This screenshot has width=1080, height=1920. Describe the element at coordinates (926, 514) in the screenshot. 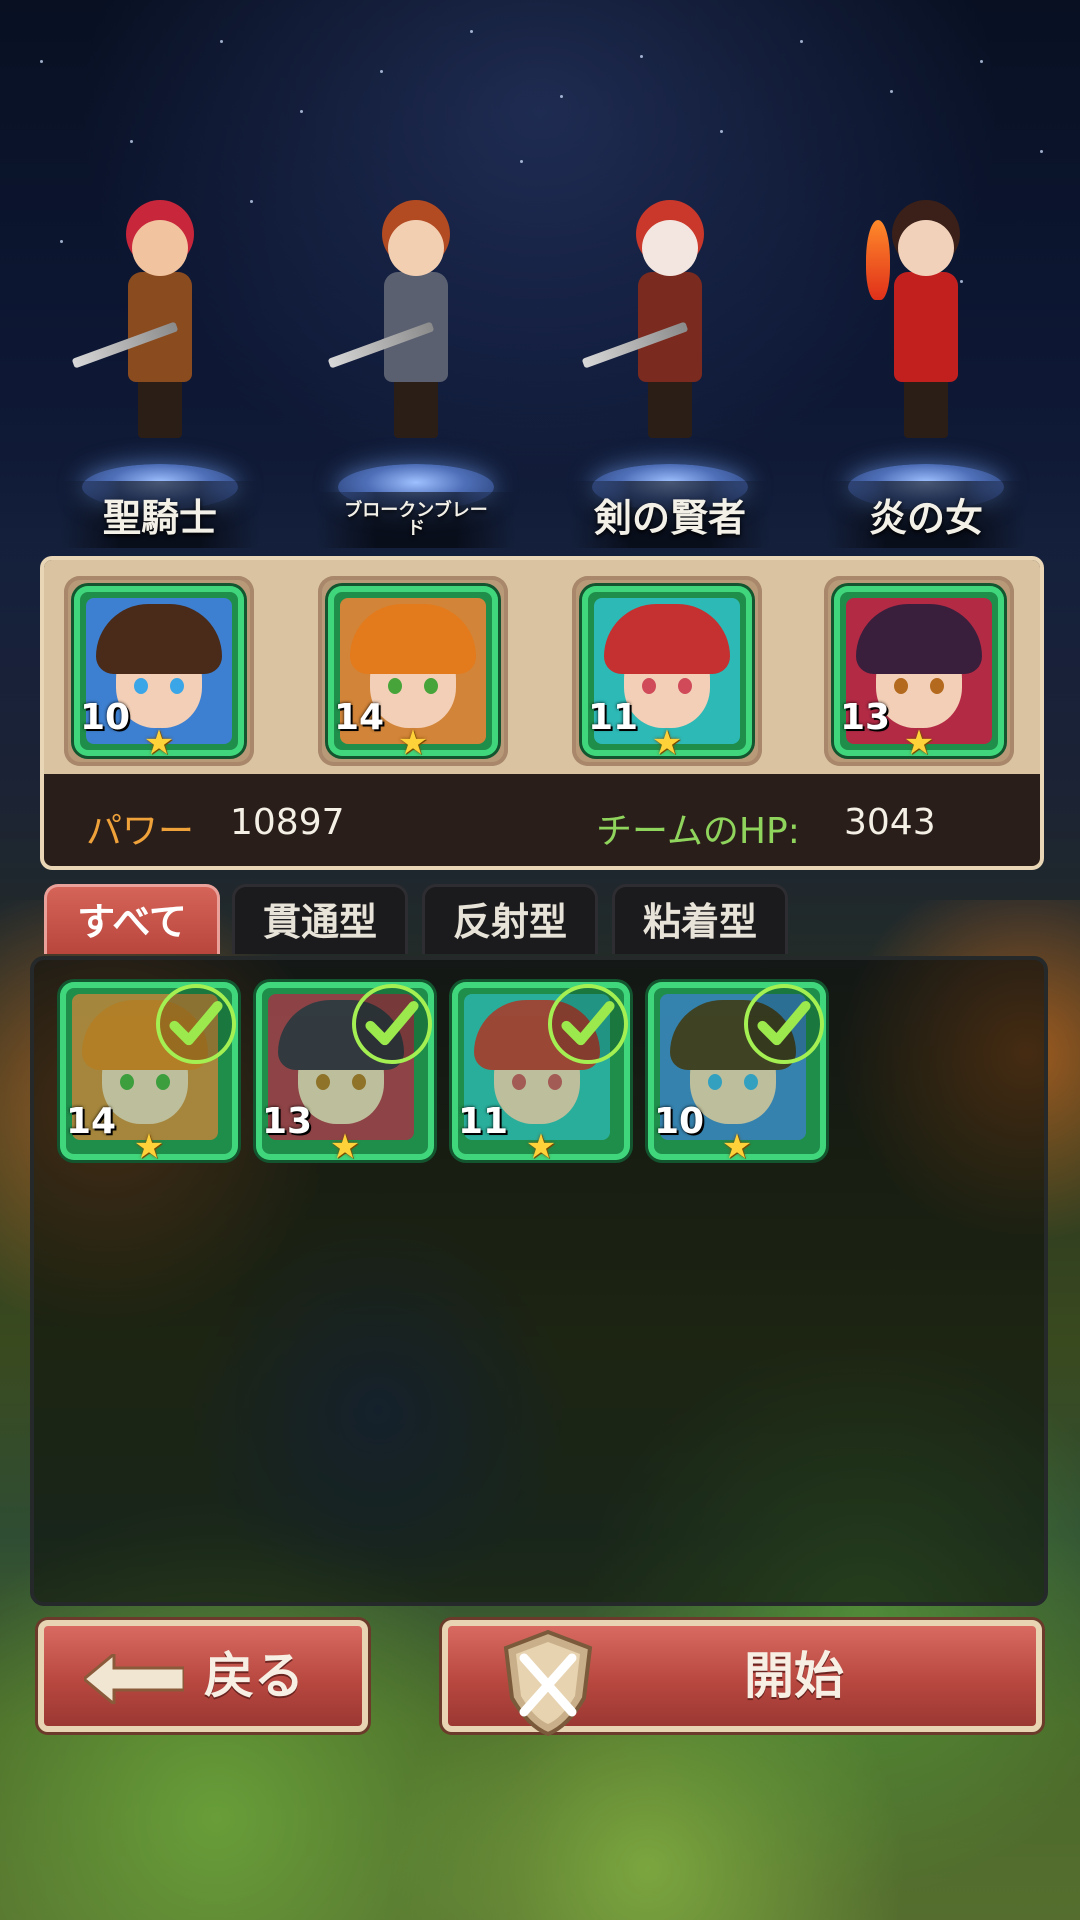

I see `hero-name: 炎の女` at that location.